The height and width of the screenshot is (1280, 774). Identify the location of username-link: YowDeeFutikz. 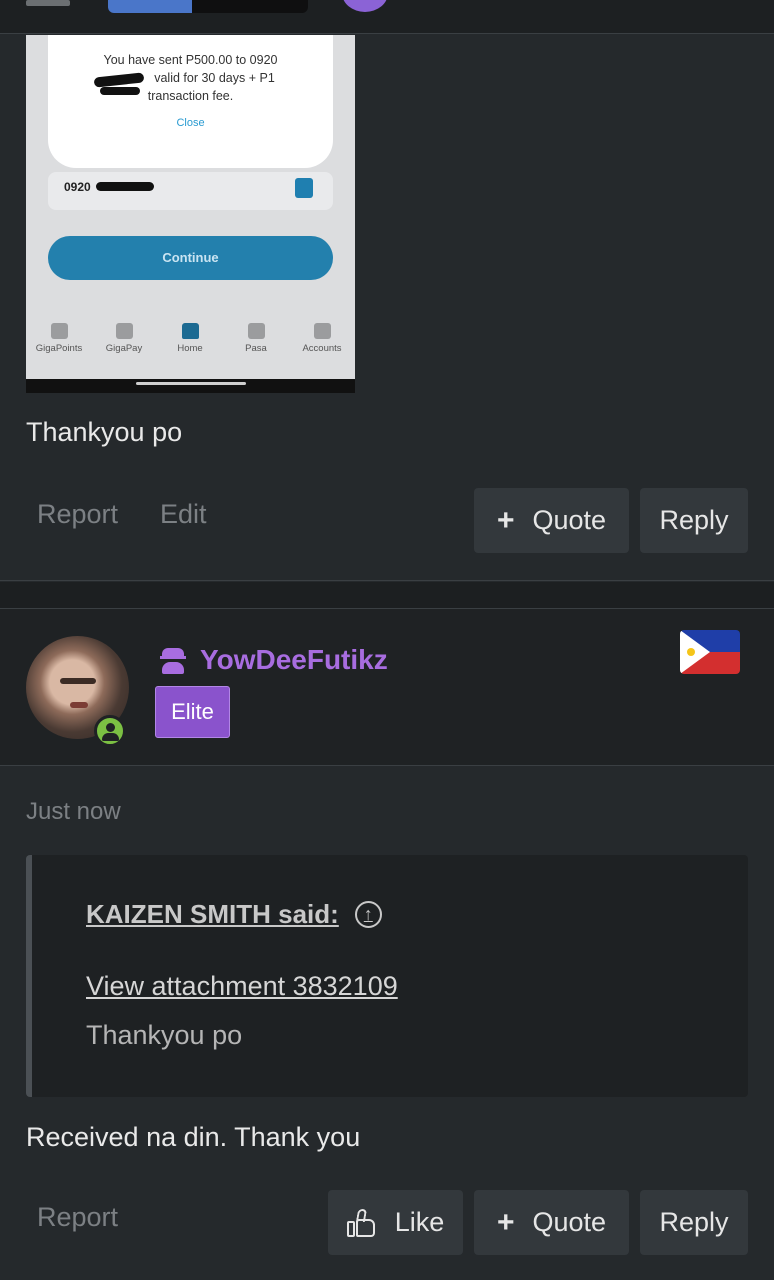
(274, 660).